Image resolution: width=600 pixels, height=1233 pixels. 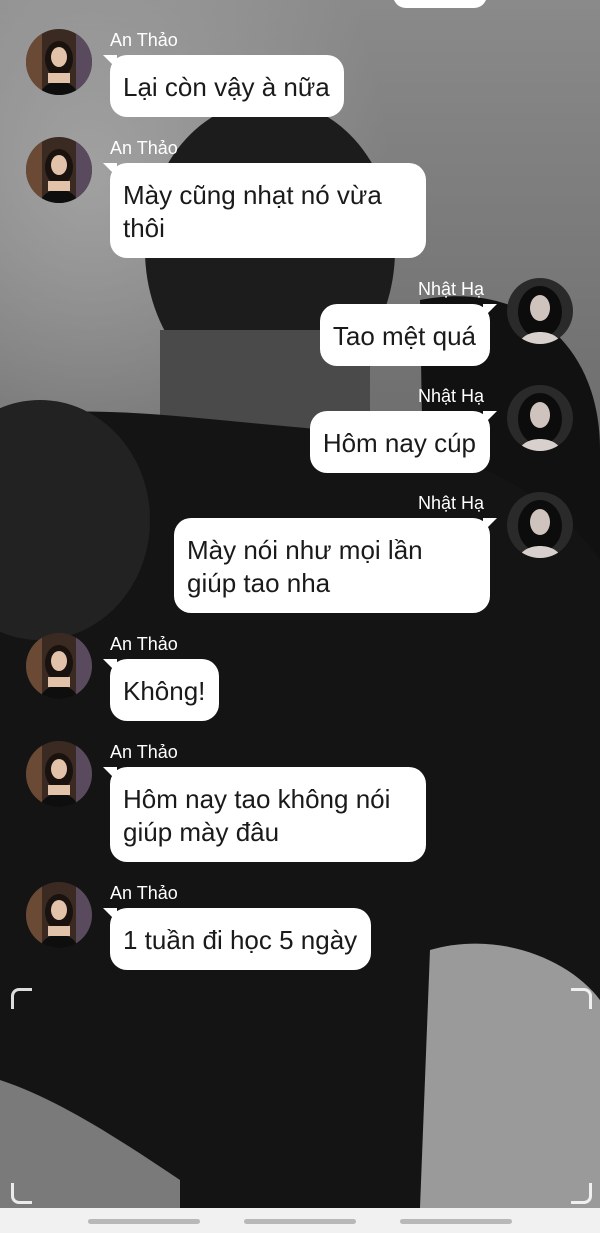 I want to click on home-icon, so click(x=300, y=1221).